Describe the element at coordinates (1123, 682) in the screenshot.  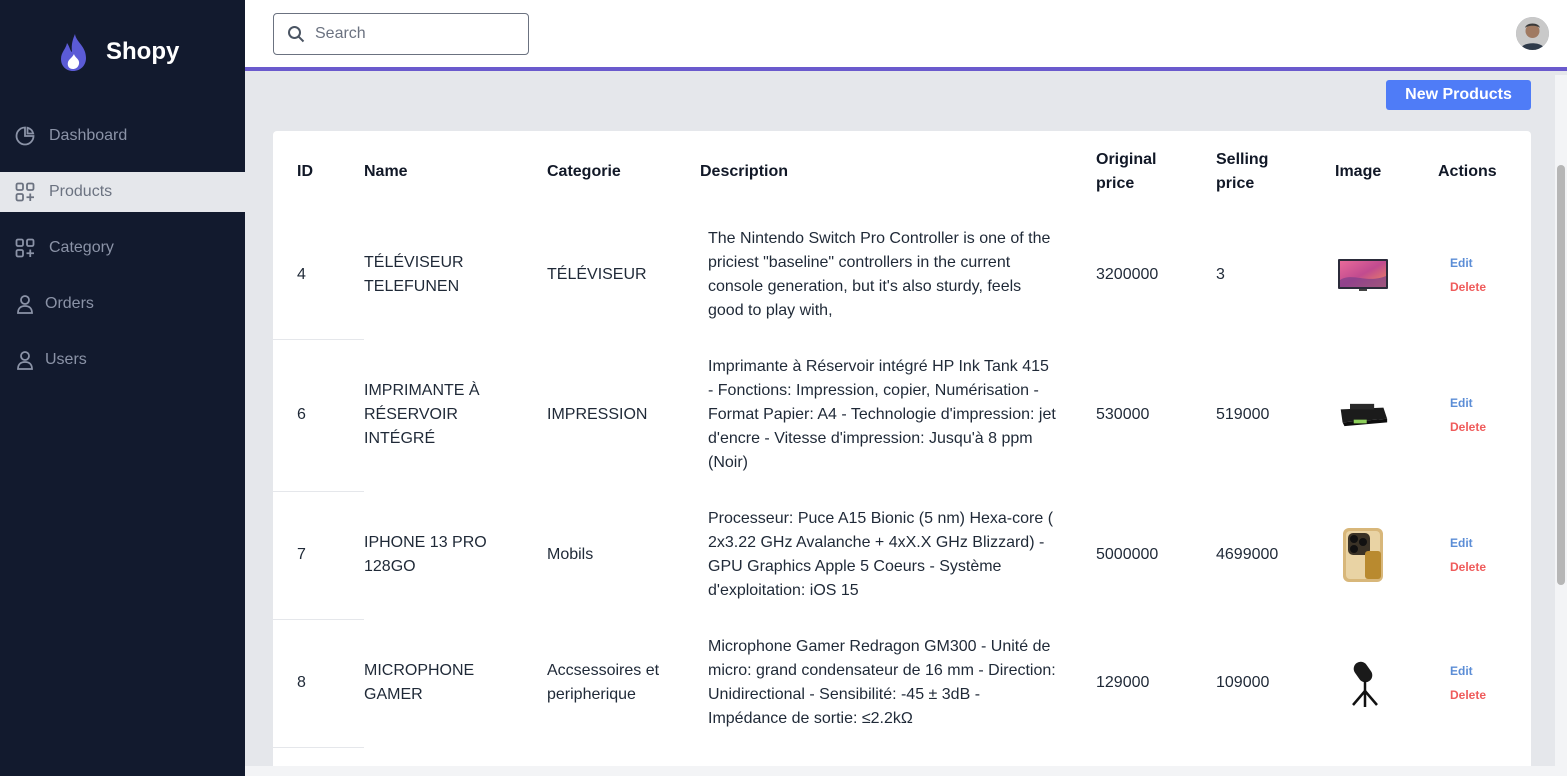
I see `cell-original-price: 129000` at that location.